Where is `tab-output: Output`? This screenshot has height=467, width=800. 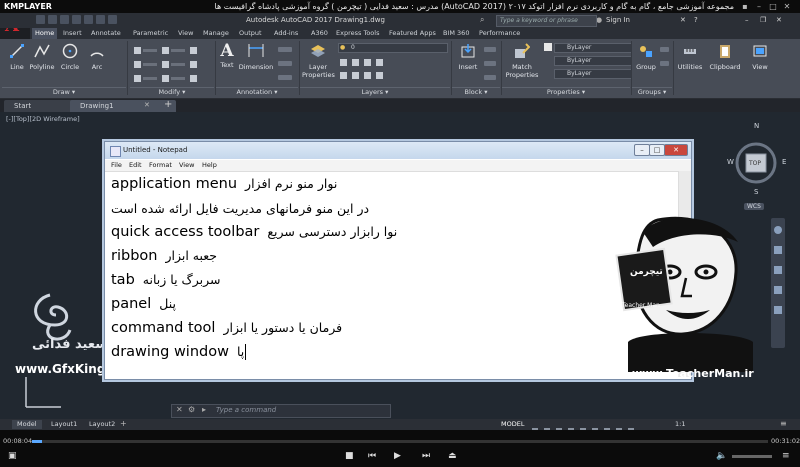
tab-output: Output is located at coordinates (250, 33).